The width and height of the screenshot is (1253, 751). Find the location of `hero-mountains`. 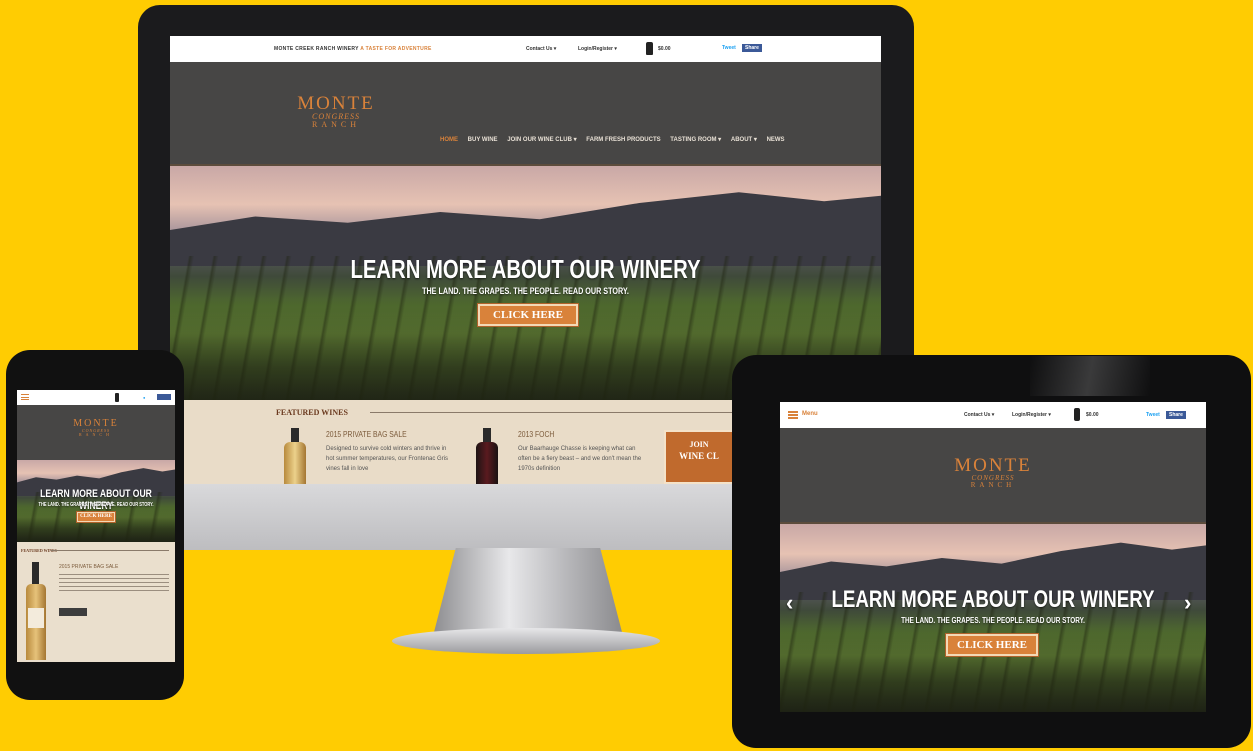

hero-mountains is located at coordinates (525, 229).